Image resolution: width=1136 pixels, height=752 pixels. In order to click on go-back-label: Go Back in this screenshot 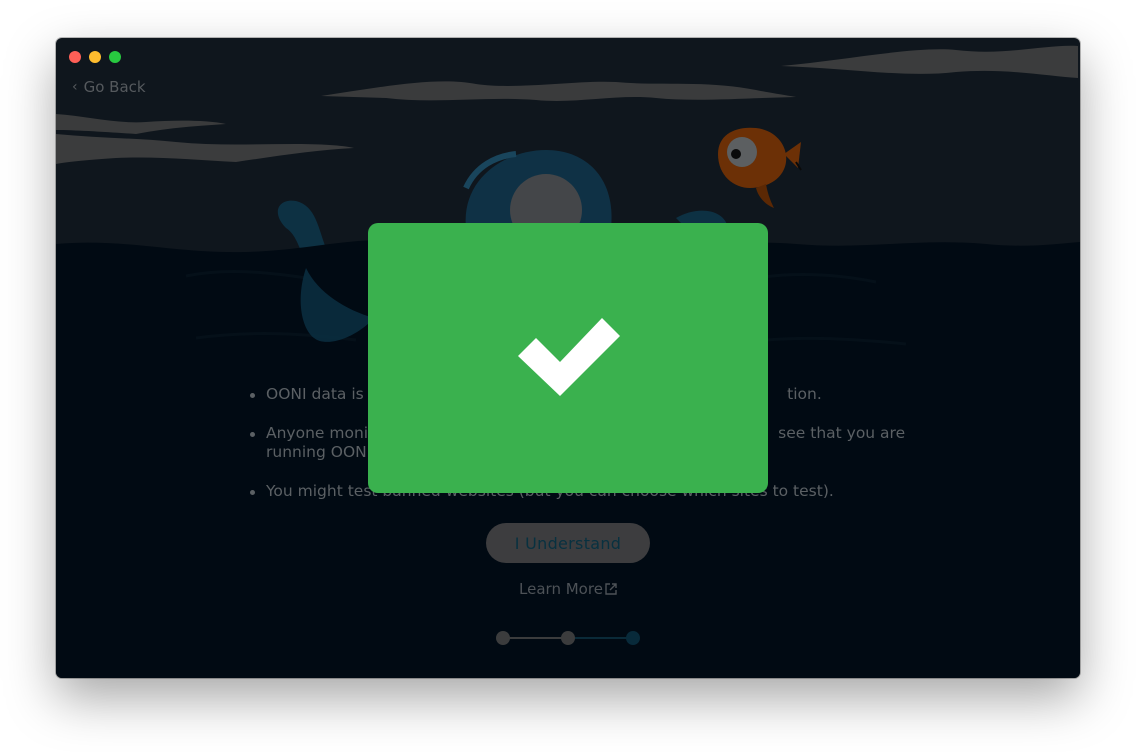, I will do `click(114, 87)`.